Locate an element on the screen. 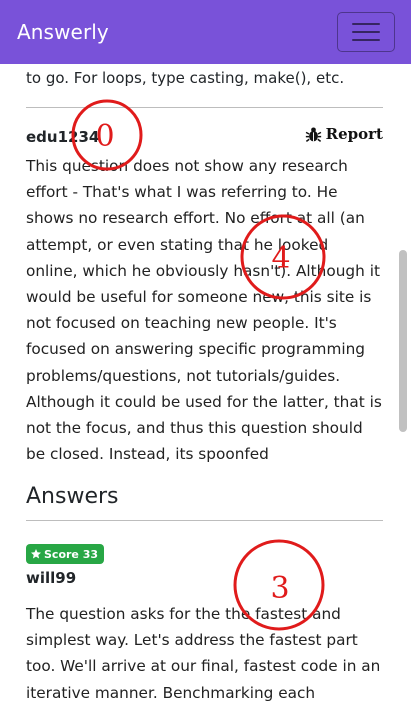  brand-logo: Answerly is located at coordinates (63, 32).